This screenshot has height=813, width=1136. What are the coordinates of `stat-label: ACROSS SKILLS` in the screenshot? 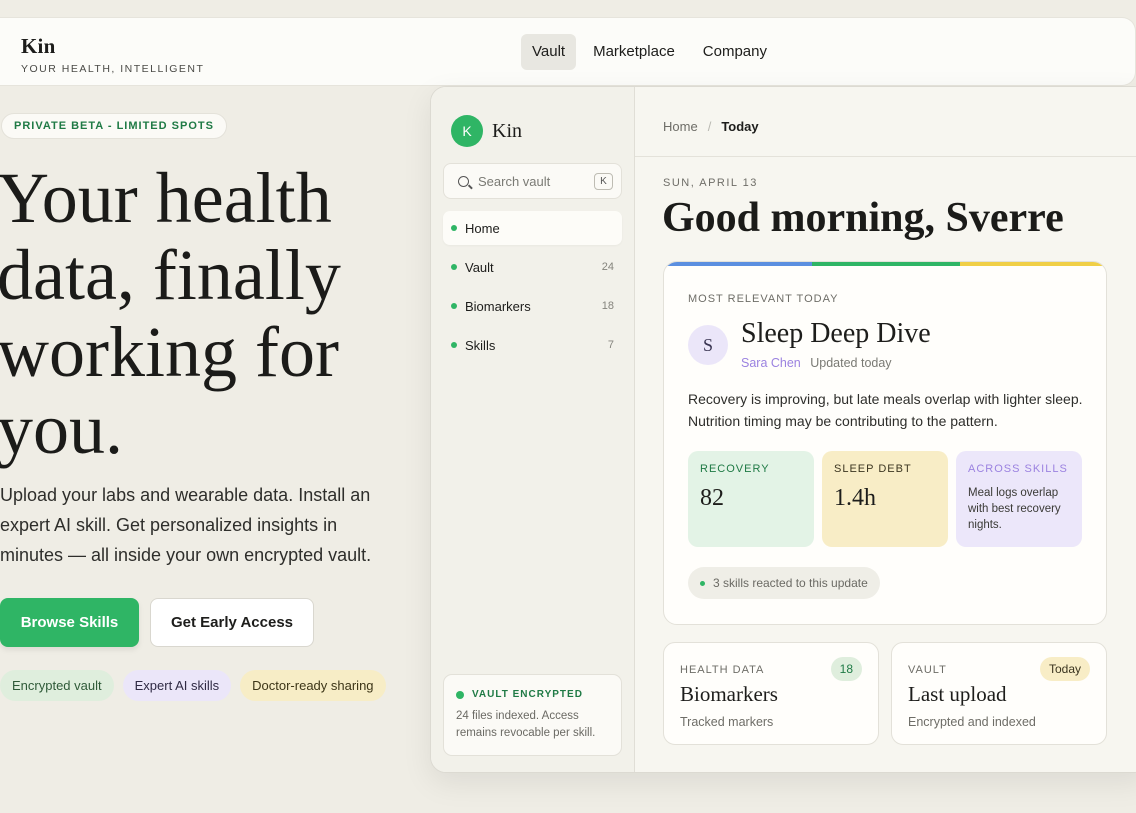 It's located at (1018, 469).